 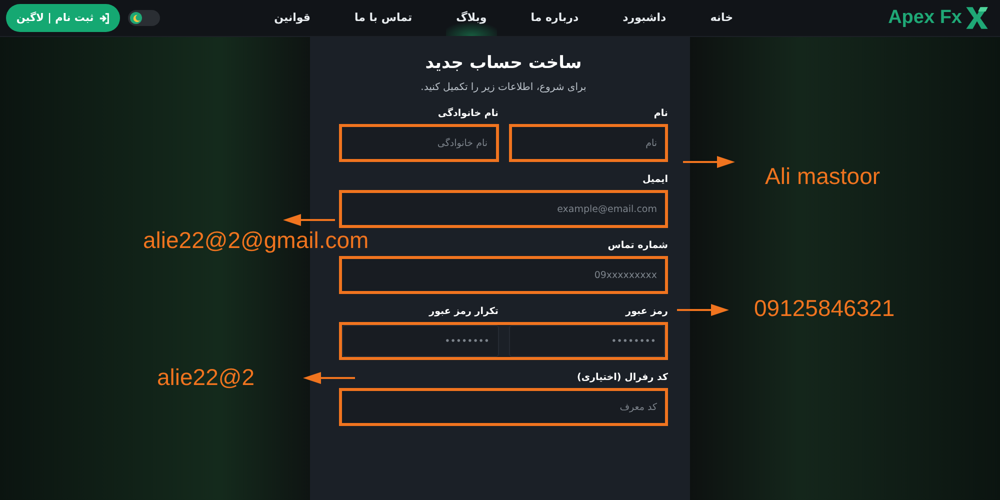 I want to click on form-title: ساخت حساب جدید, so click(x=503, y=63).